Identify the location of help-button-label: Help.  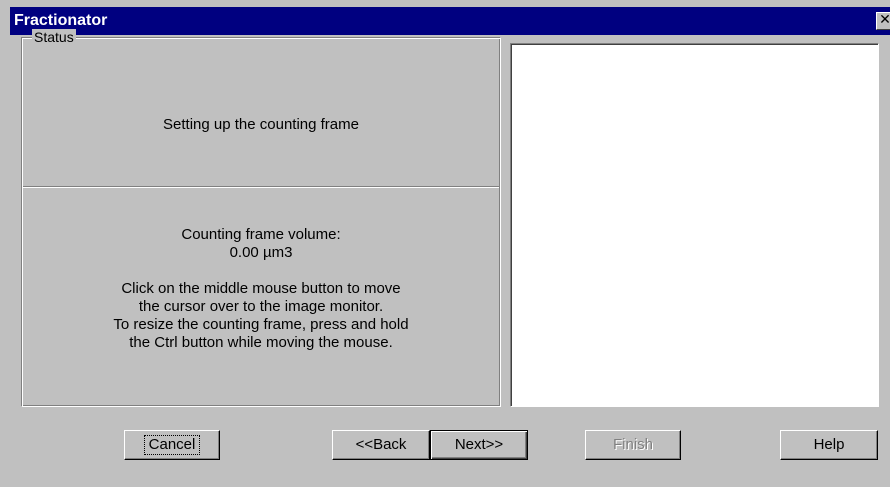
(829, 444).